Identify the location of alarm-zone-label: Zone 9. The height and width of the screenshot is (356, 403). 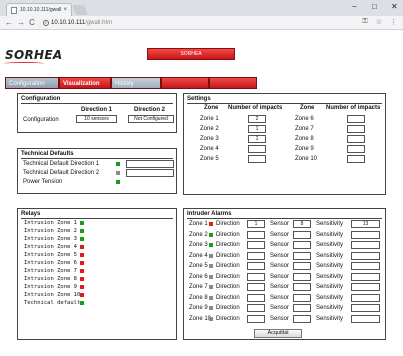
(198, 308).